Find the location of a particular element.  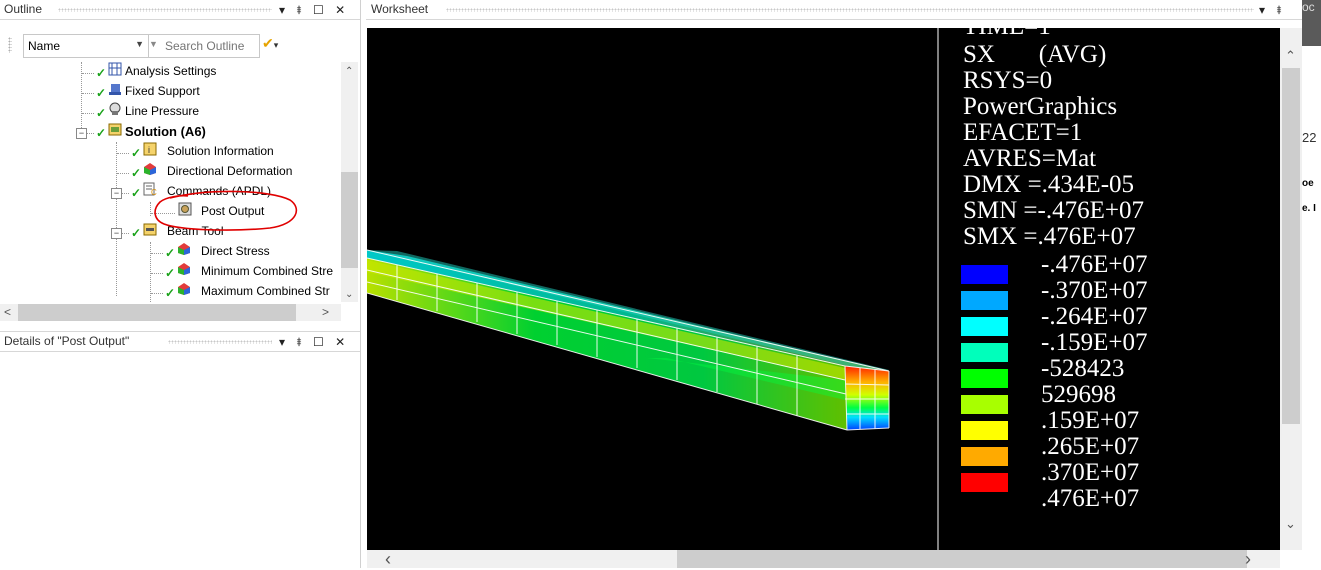

tree-item-maximum-combined-stress: ✓ Maximum Combined Str is located at coordinates (170, 292).